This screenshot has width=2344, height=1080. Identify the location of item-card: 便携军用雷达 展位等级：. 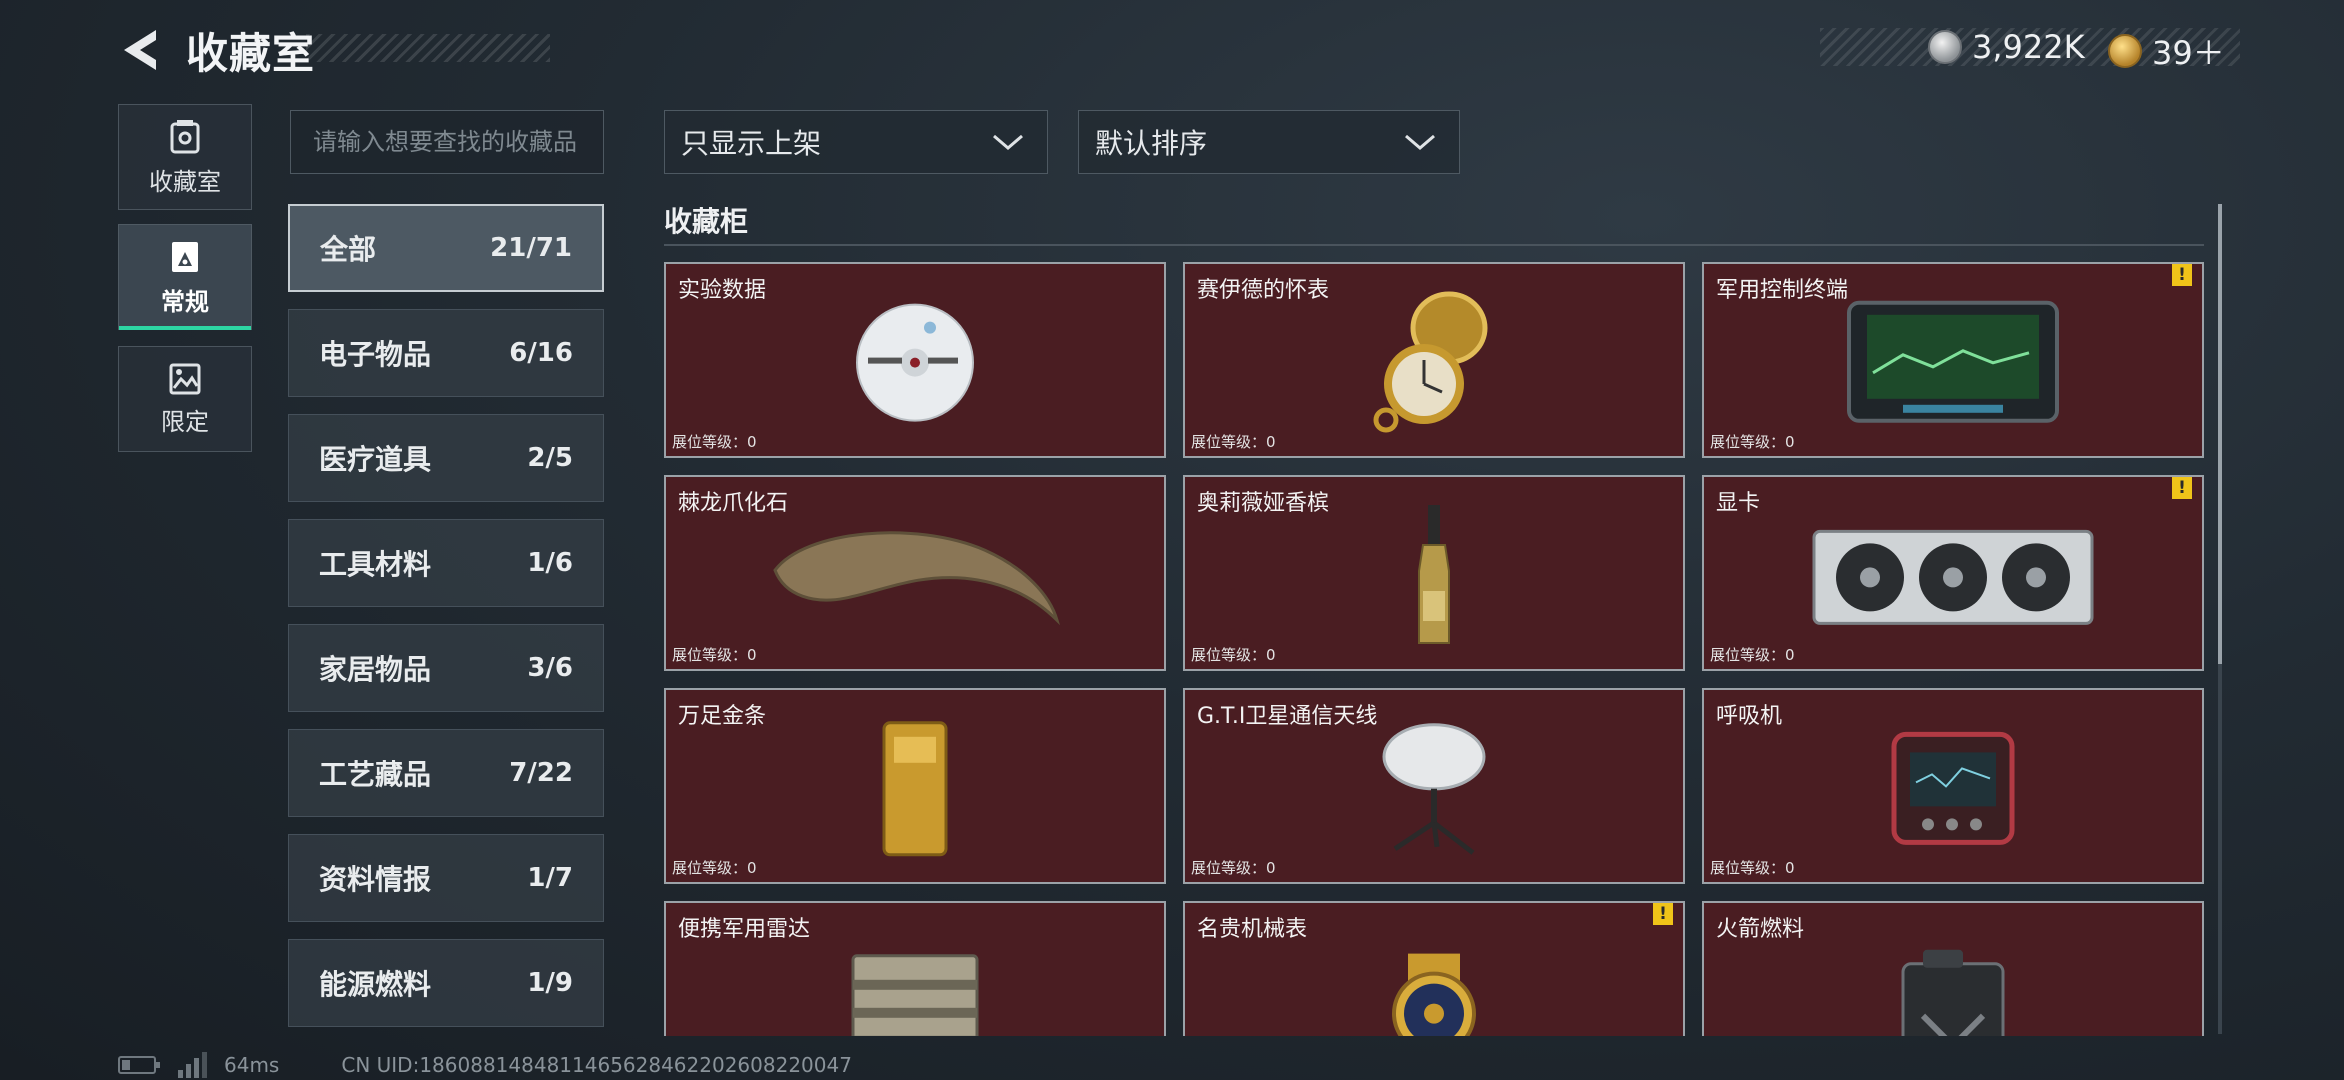
(915, 968).